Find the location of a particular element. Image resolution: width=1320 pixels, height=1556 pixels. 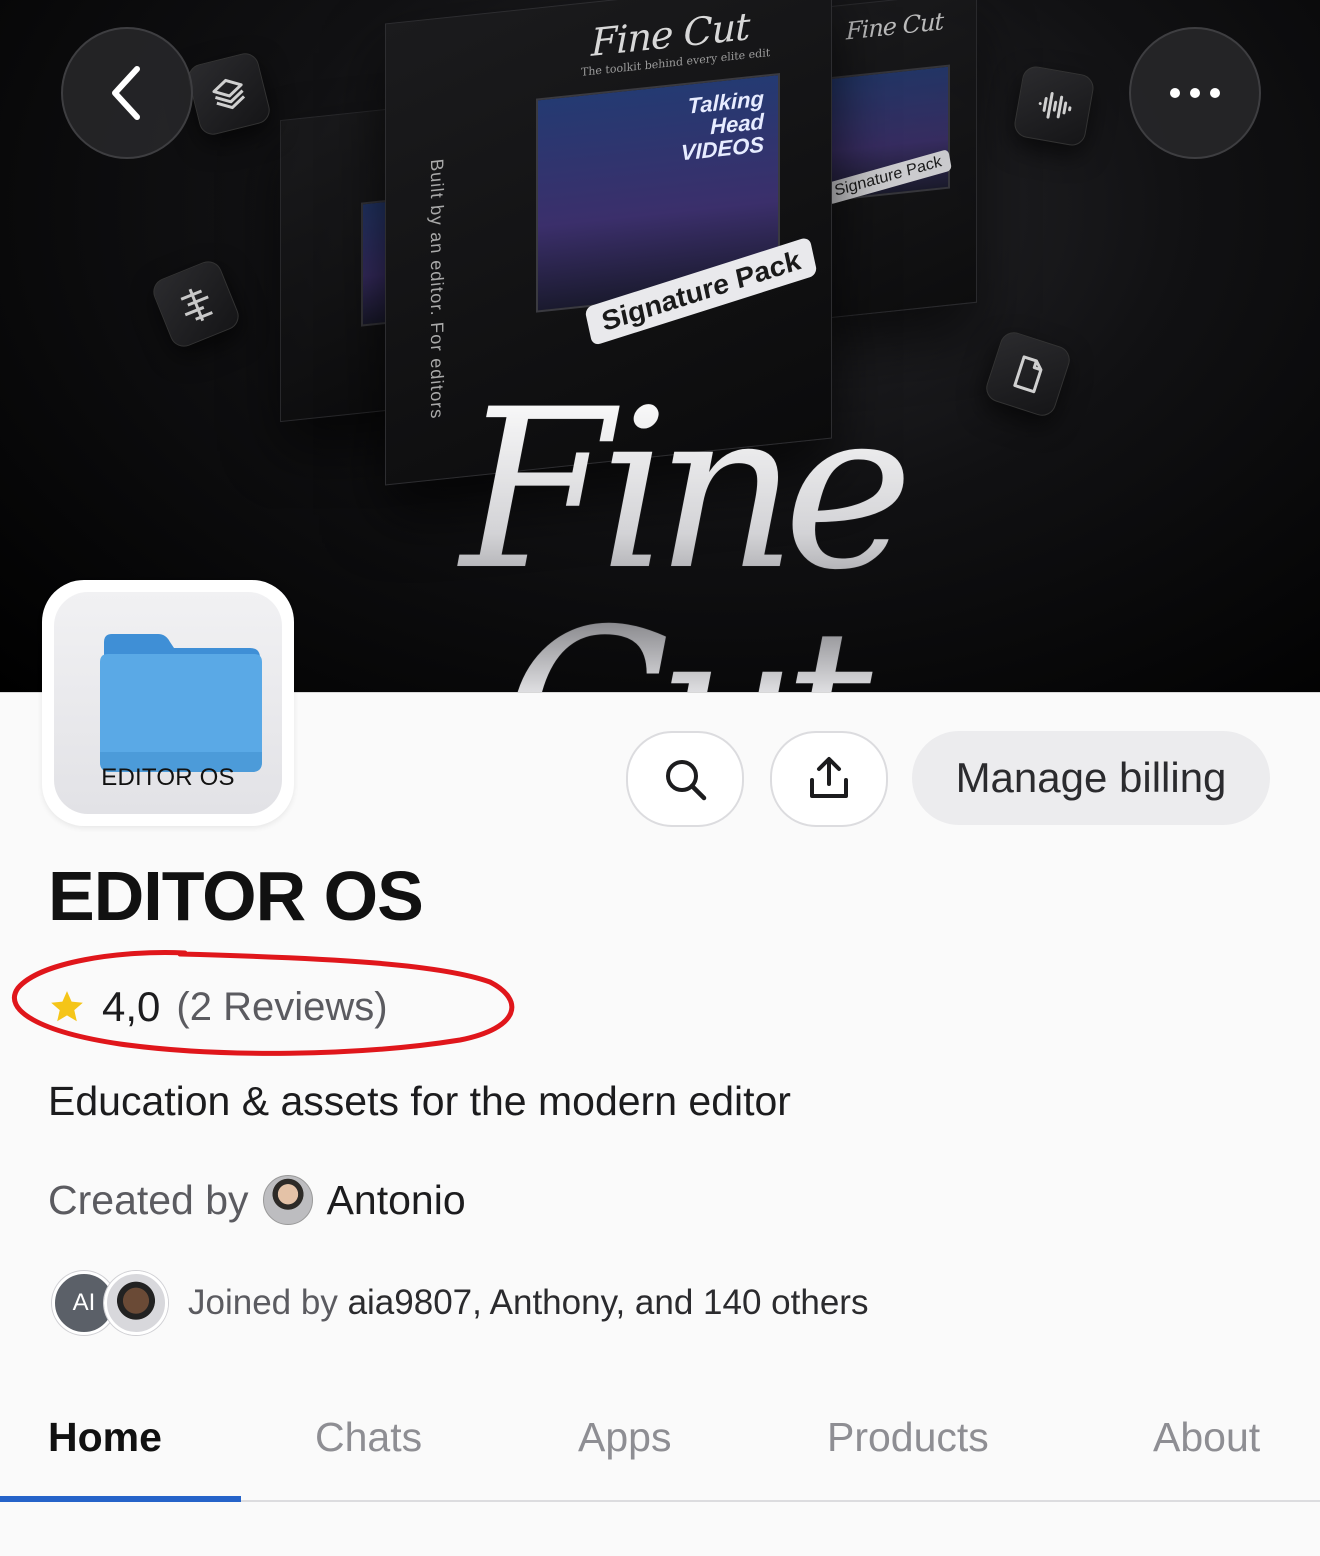

box-title-right: Fine Cut is located at coordinates (895, 26).